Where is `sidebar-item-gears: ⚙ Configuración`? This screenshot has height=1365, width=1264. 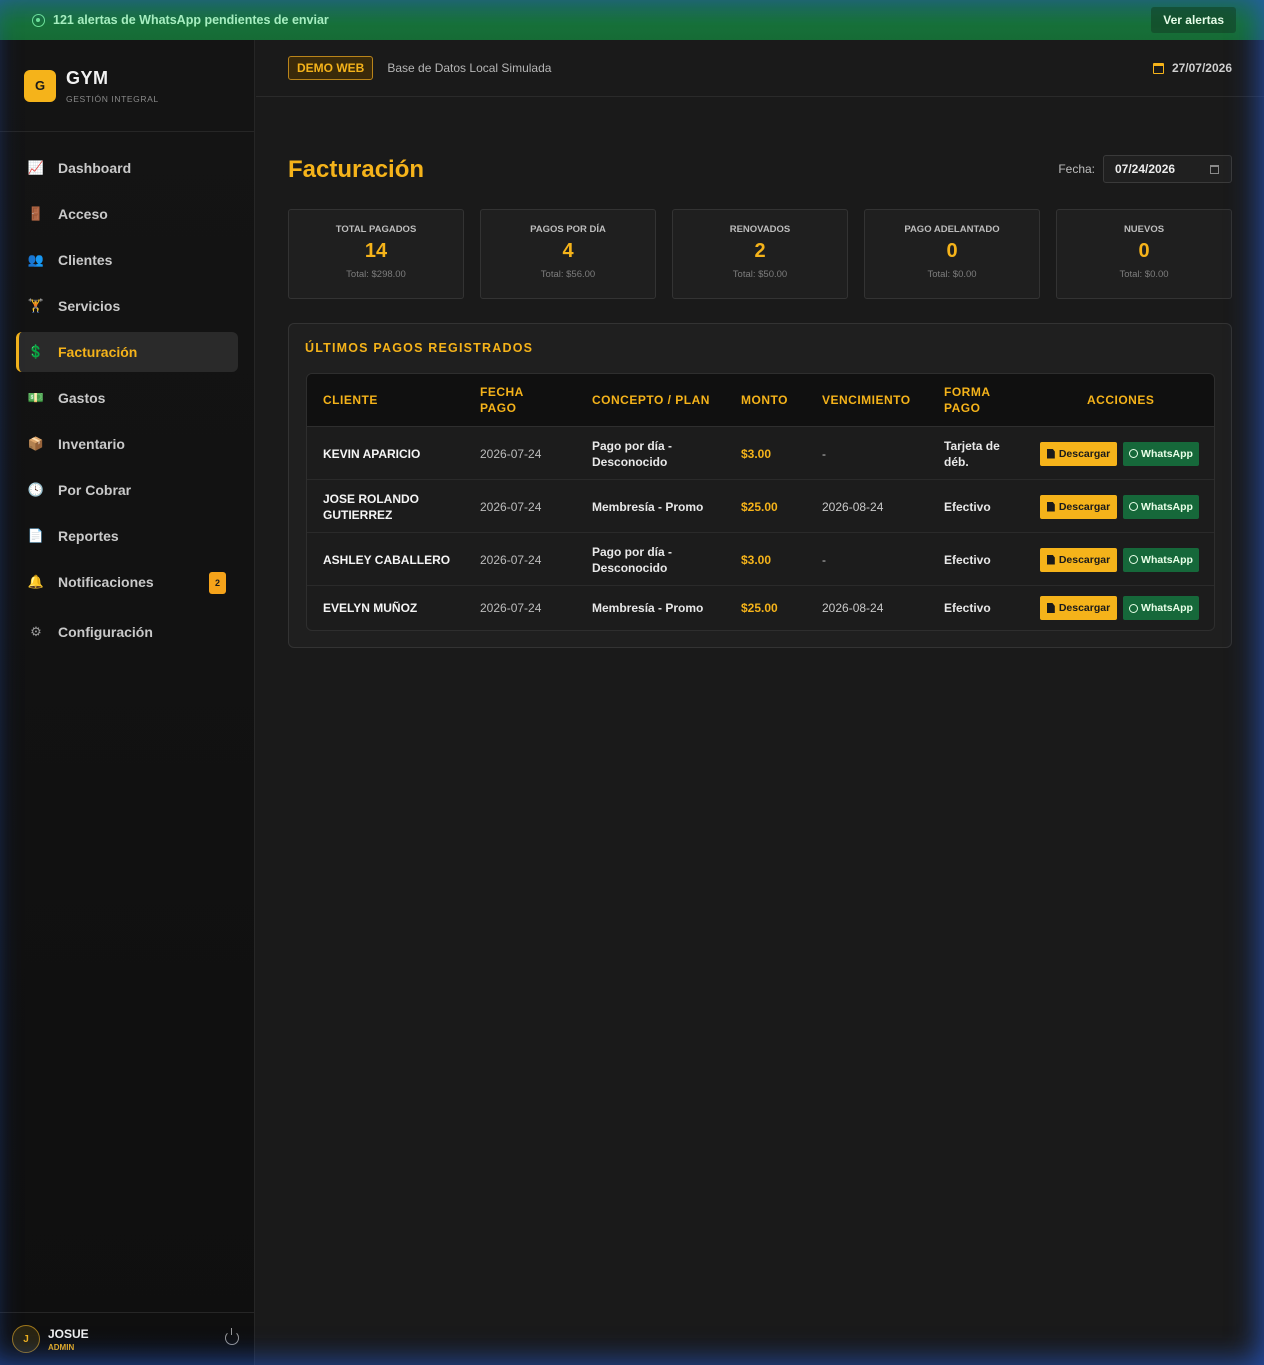 sidebar-item-gears: ⚙ Configuración is located at coordinates (127, 632).